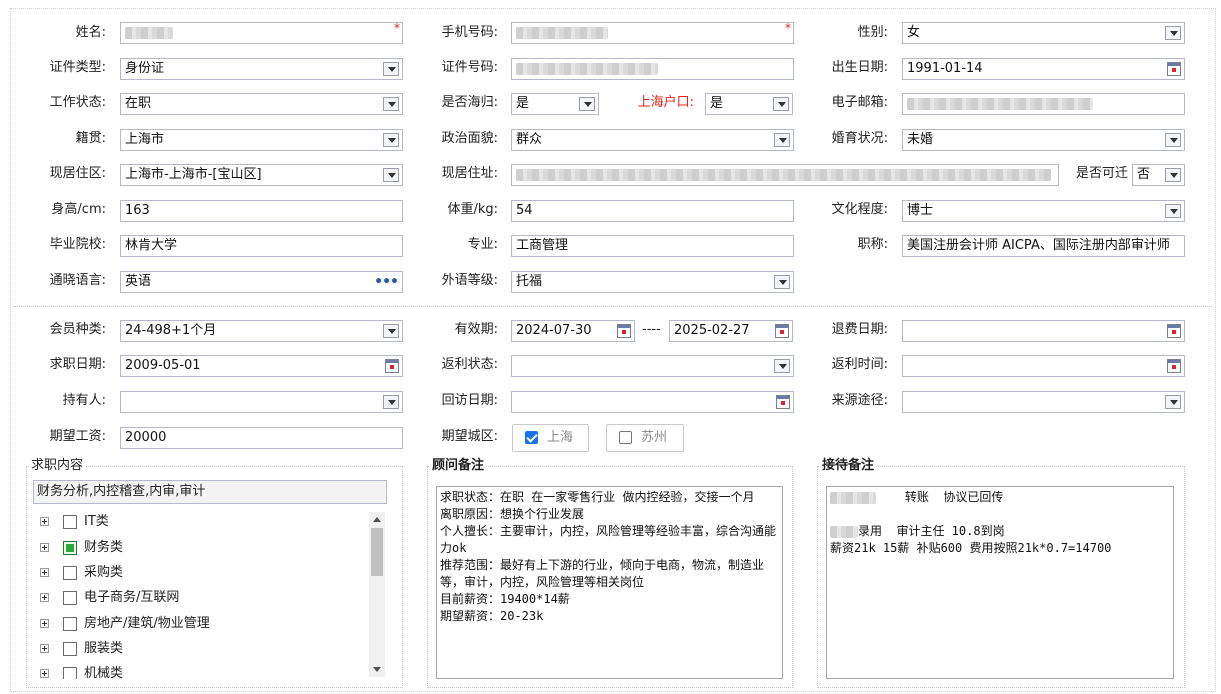 The width and height of the screenshot is (1221, 694). I want to click on scroll-up-icon, so click(377, 519).